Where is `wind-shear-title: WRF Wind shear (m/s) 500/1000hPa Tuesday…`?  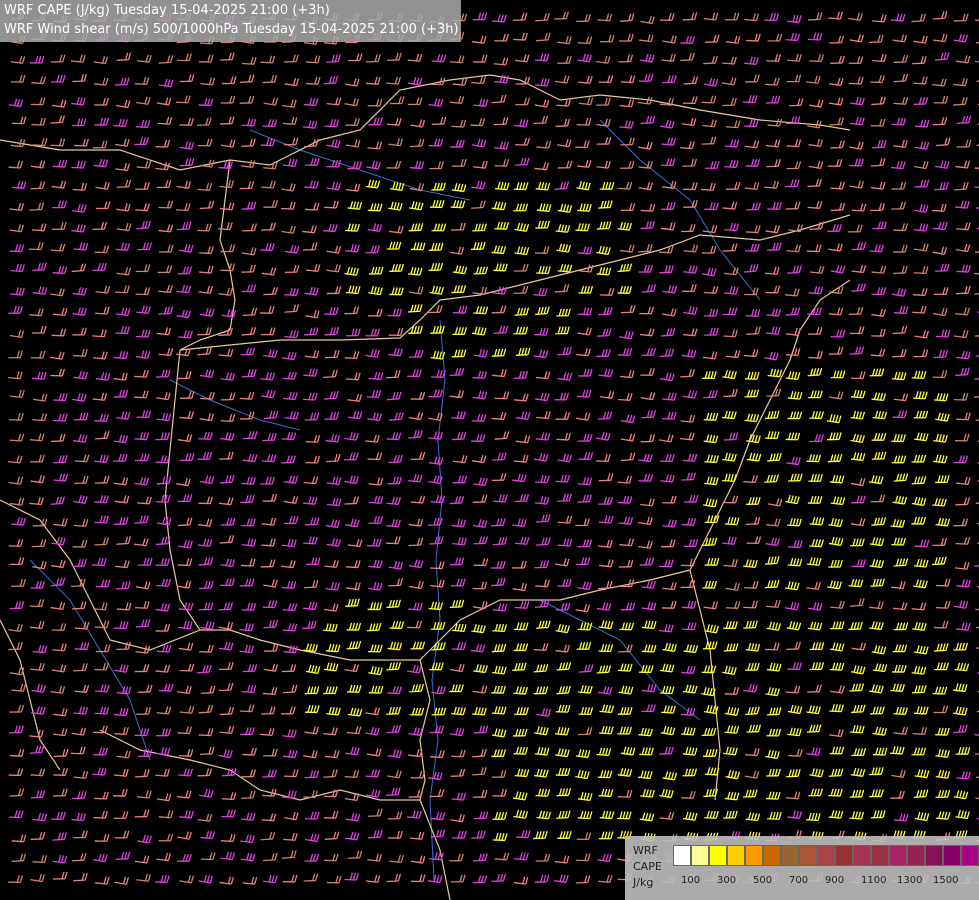
wind-shear-title: WRF Wind shear (m/s) 500/1000hPa Tuesday… is located at coordinates (231, 29).